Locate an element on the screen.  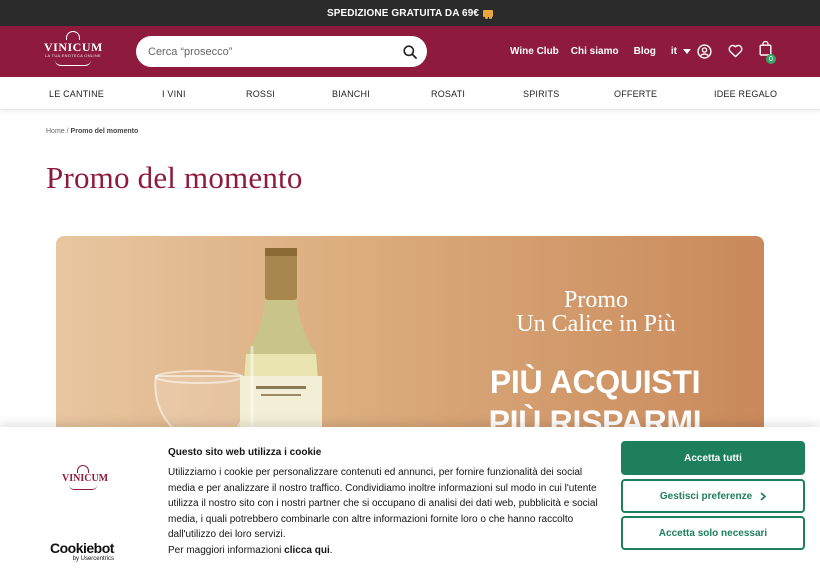
cookie-more-suffix: . is located at coordinates (331, 550).